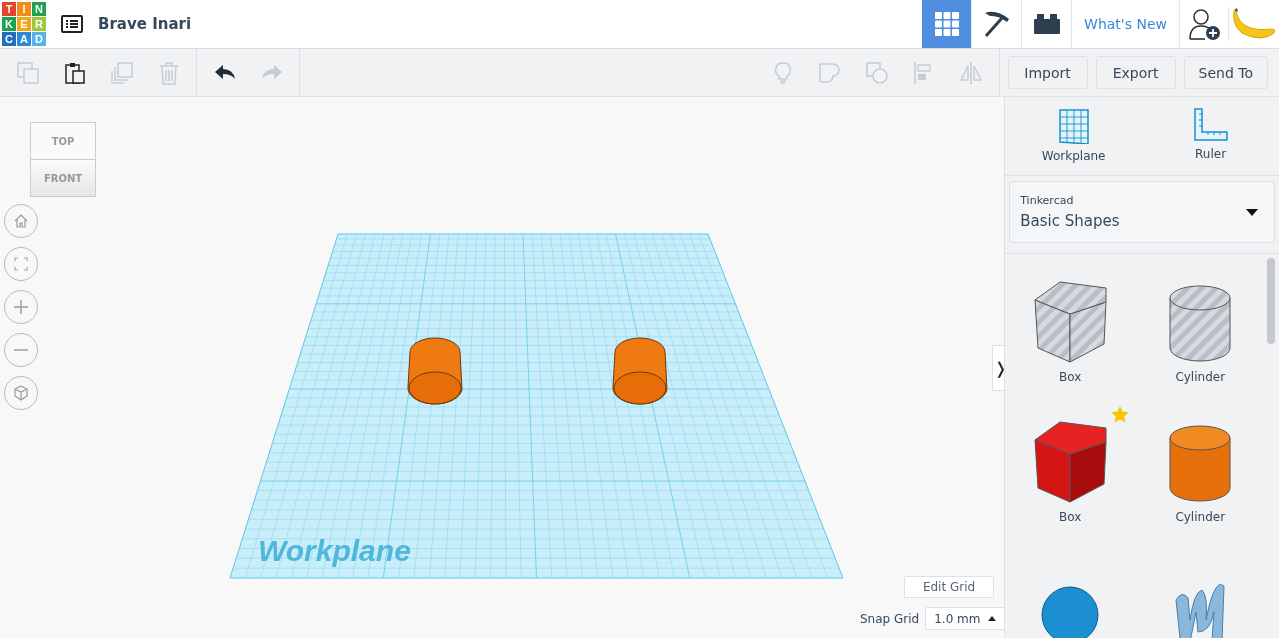 The height and width of the screenshot is (638, 1279). Describe the element at coordinates (1046, 24) in the screenshot. I see `brick-icon` at that location.